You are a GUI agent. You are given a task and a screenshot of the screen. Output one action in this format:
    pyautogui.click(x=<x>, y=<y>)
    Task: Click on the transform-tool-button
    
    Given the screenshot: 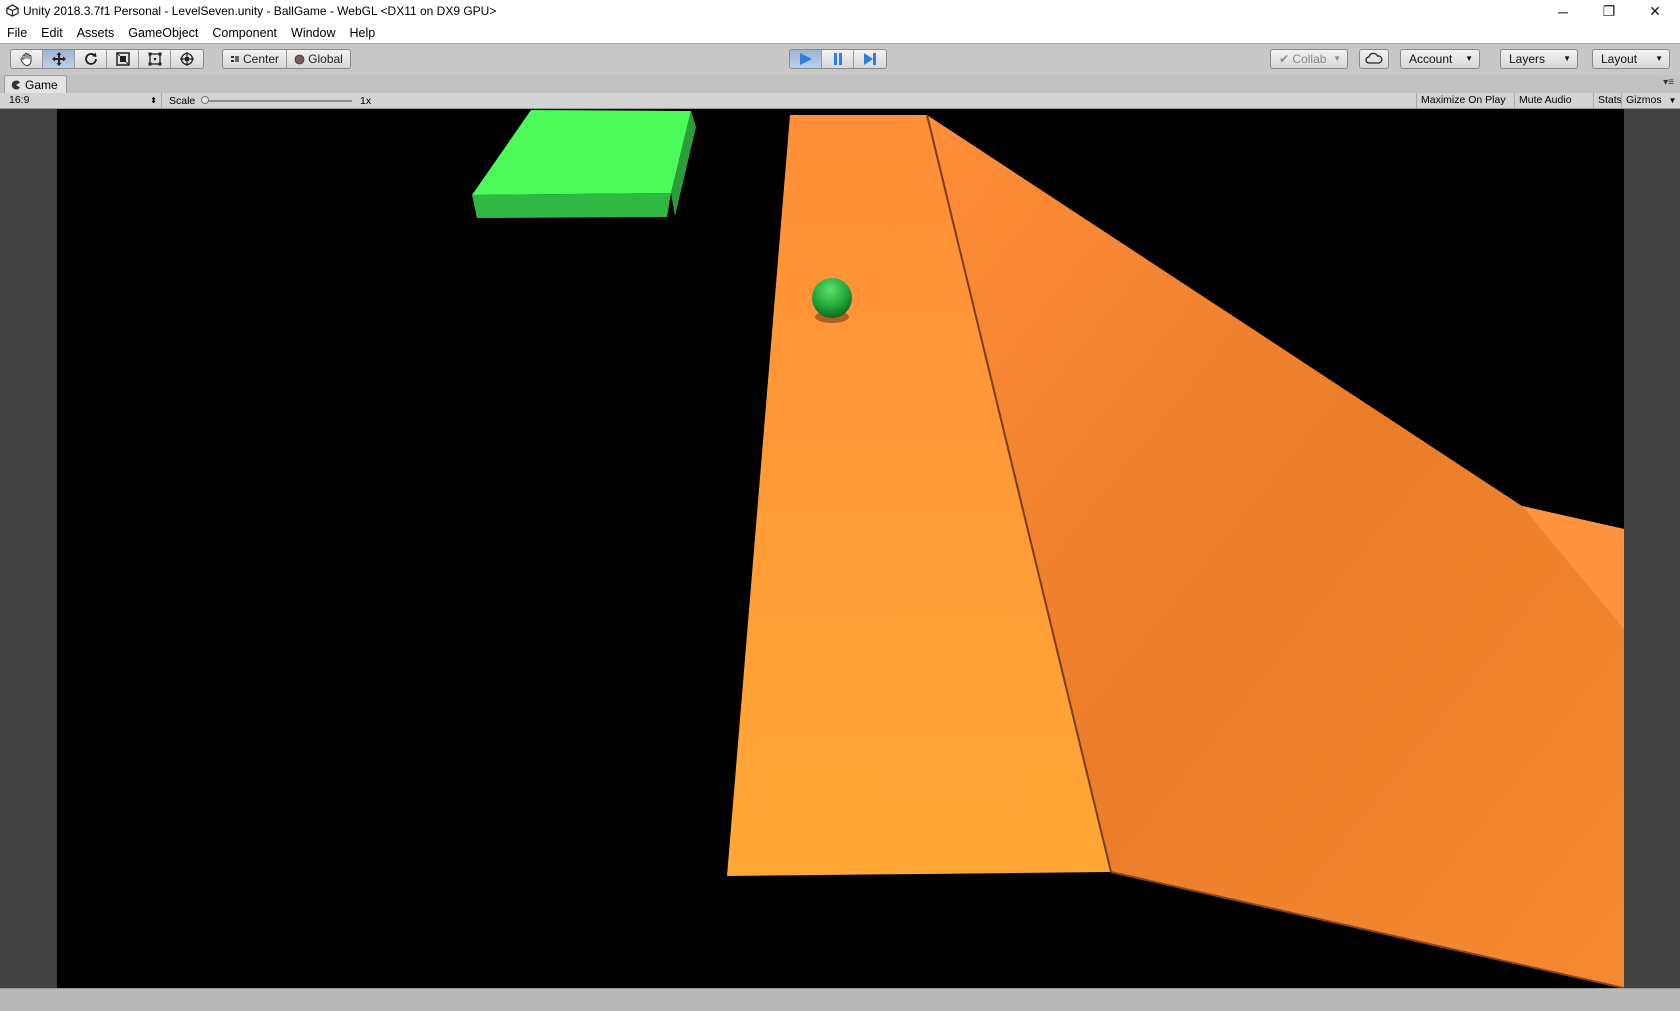 What is the action you would take?
    pyautogui.click(x=187, y=59)
    